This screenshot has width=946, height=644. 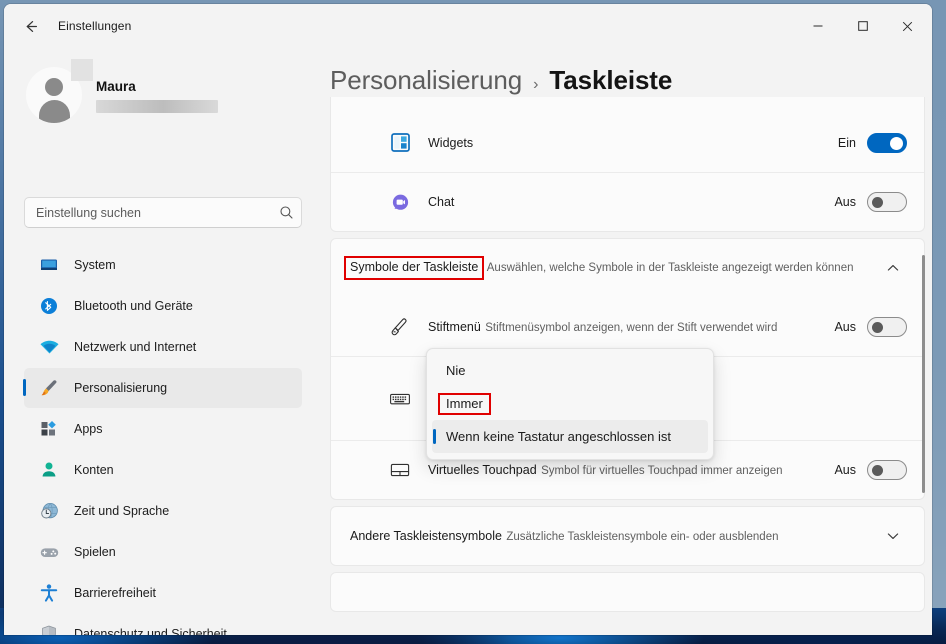 I want to click on virtual-touchpad-toggle-group: Aus, so click(x=870, y=470).